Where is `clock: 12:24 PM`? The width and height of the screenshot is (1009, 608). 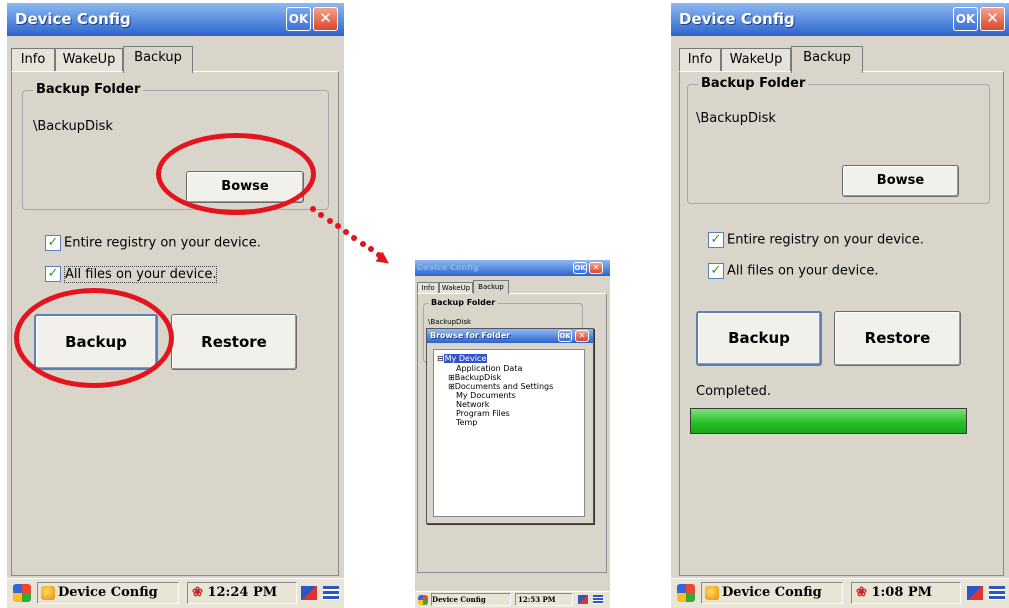
clock: 12:24 PM is located at coordinates (242, 592).